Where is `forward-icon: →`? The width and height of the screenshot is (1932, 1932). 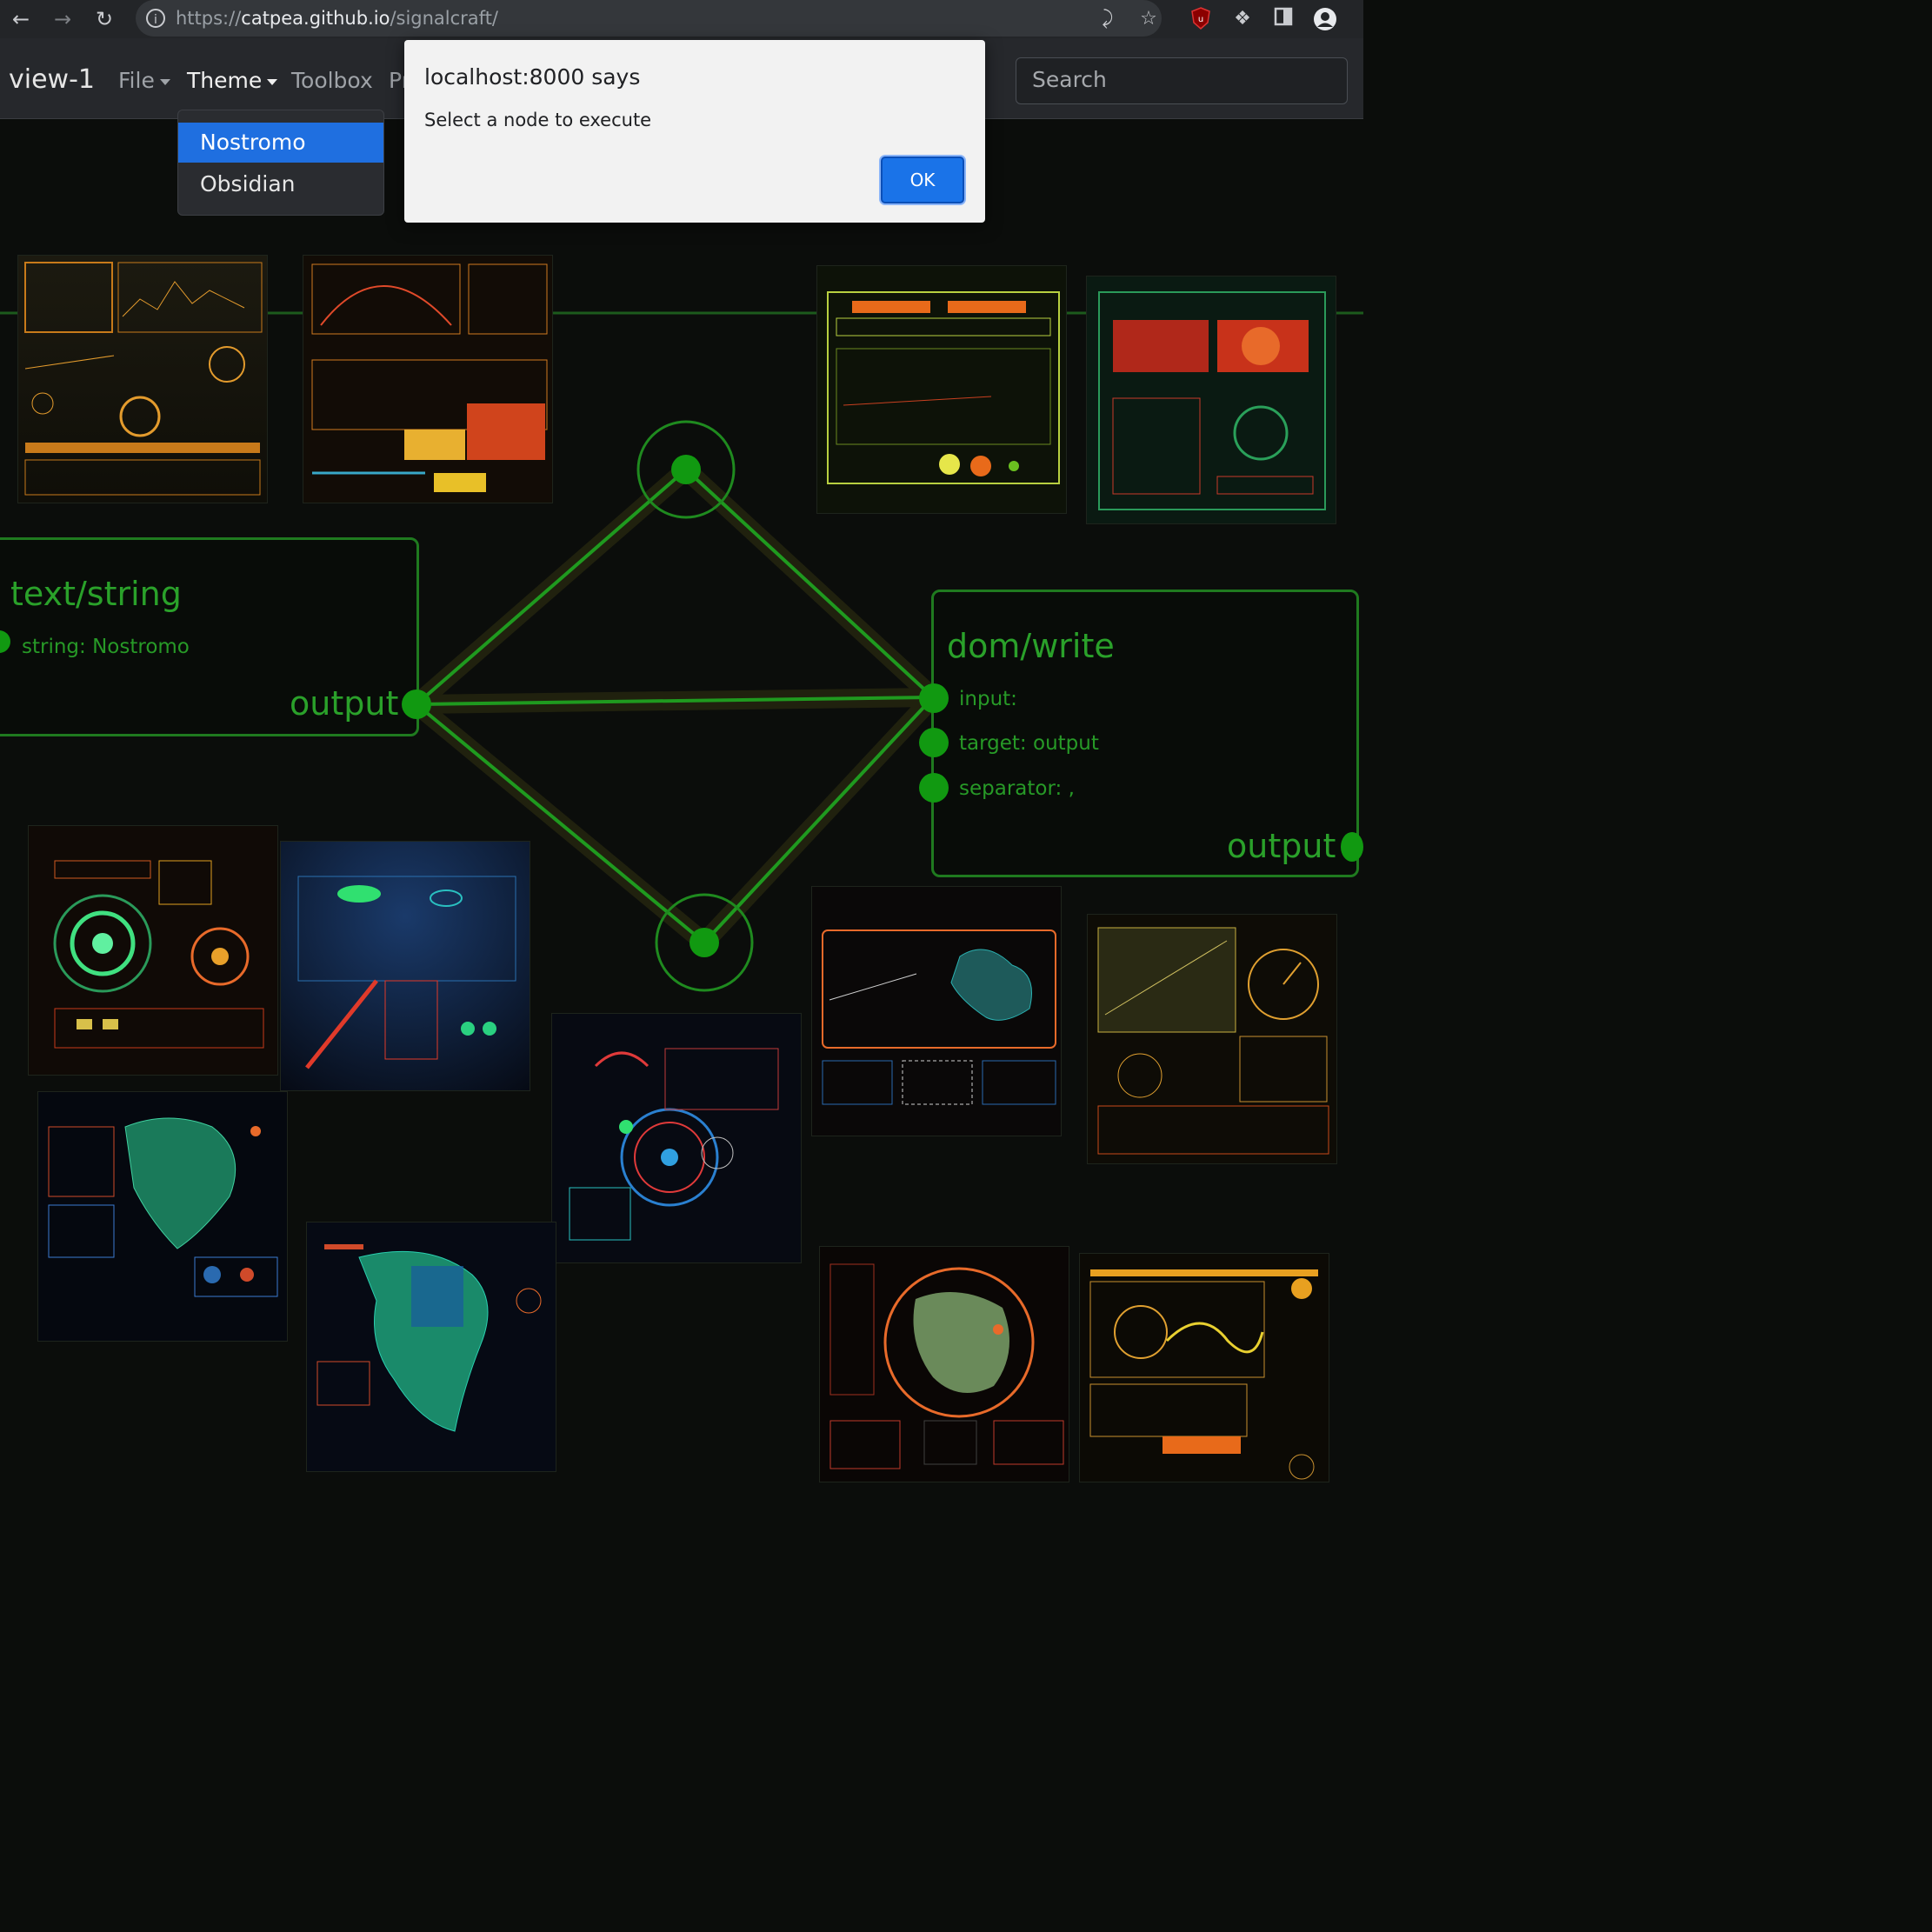 forward-icon: → is located at coordinates (63, 19).